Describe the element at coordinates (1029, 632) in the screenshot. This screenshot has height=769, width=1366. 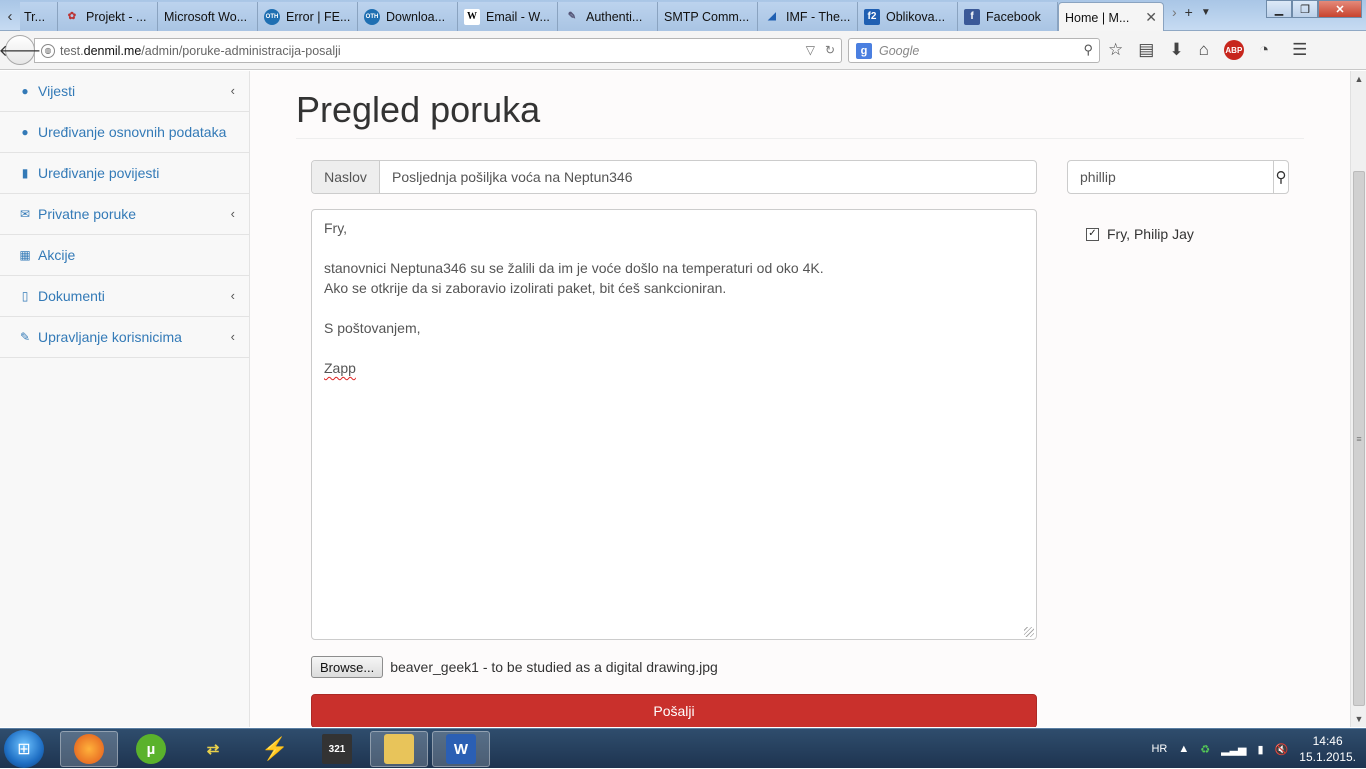
I see `resize-handle` at that location.